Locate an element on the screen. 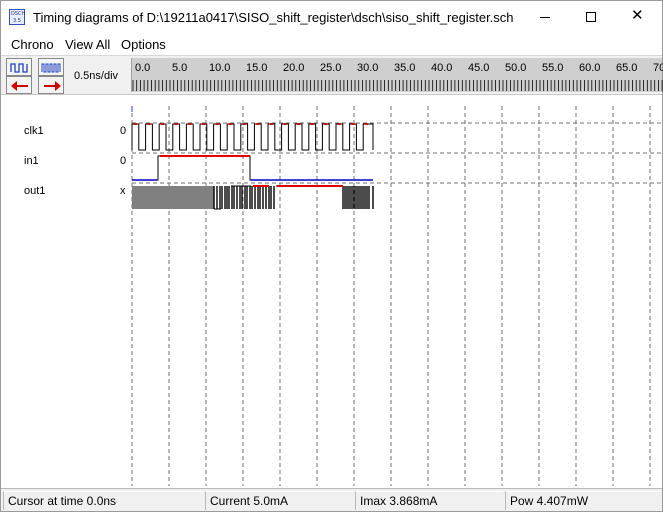 Image resolution: width=663 pixels, height=512 pixels. menu-options: Options is located at coordinates (143, 44).